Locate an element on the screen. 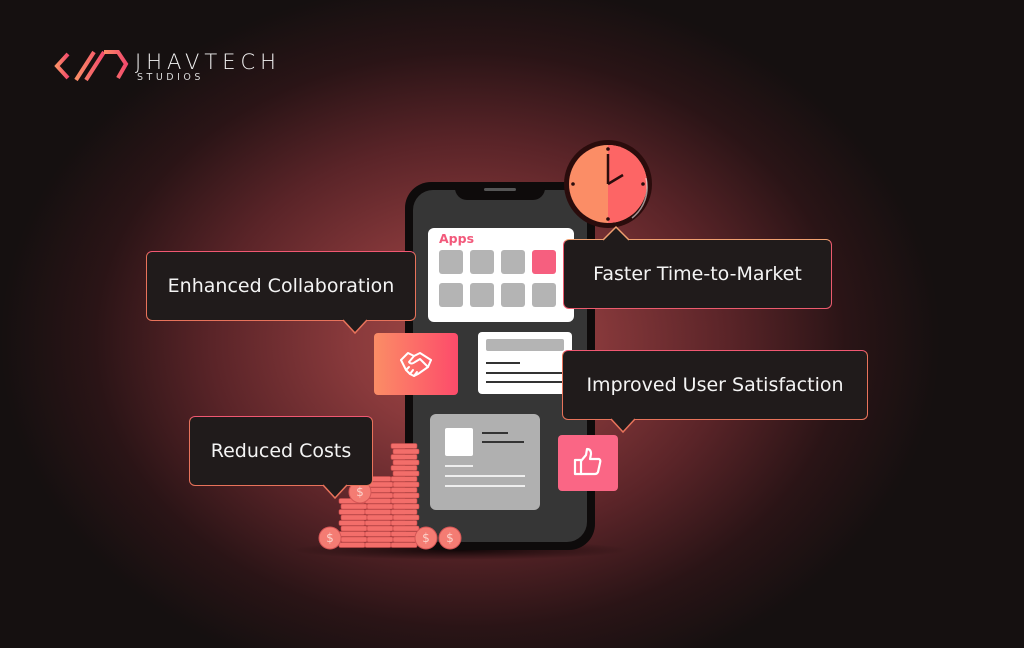  apps-card-title: Apps is located at coordinates (457, 238).